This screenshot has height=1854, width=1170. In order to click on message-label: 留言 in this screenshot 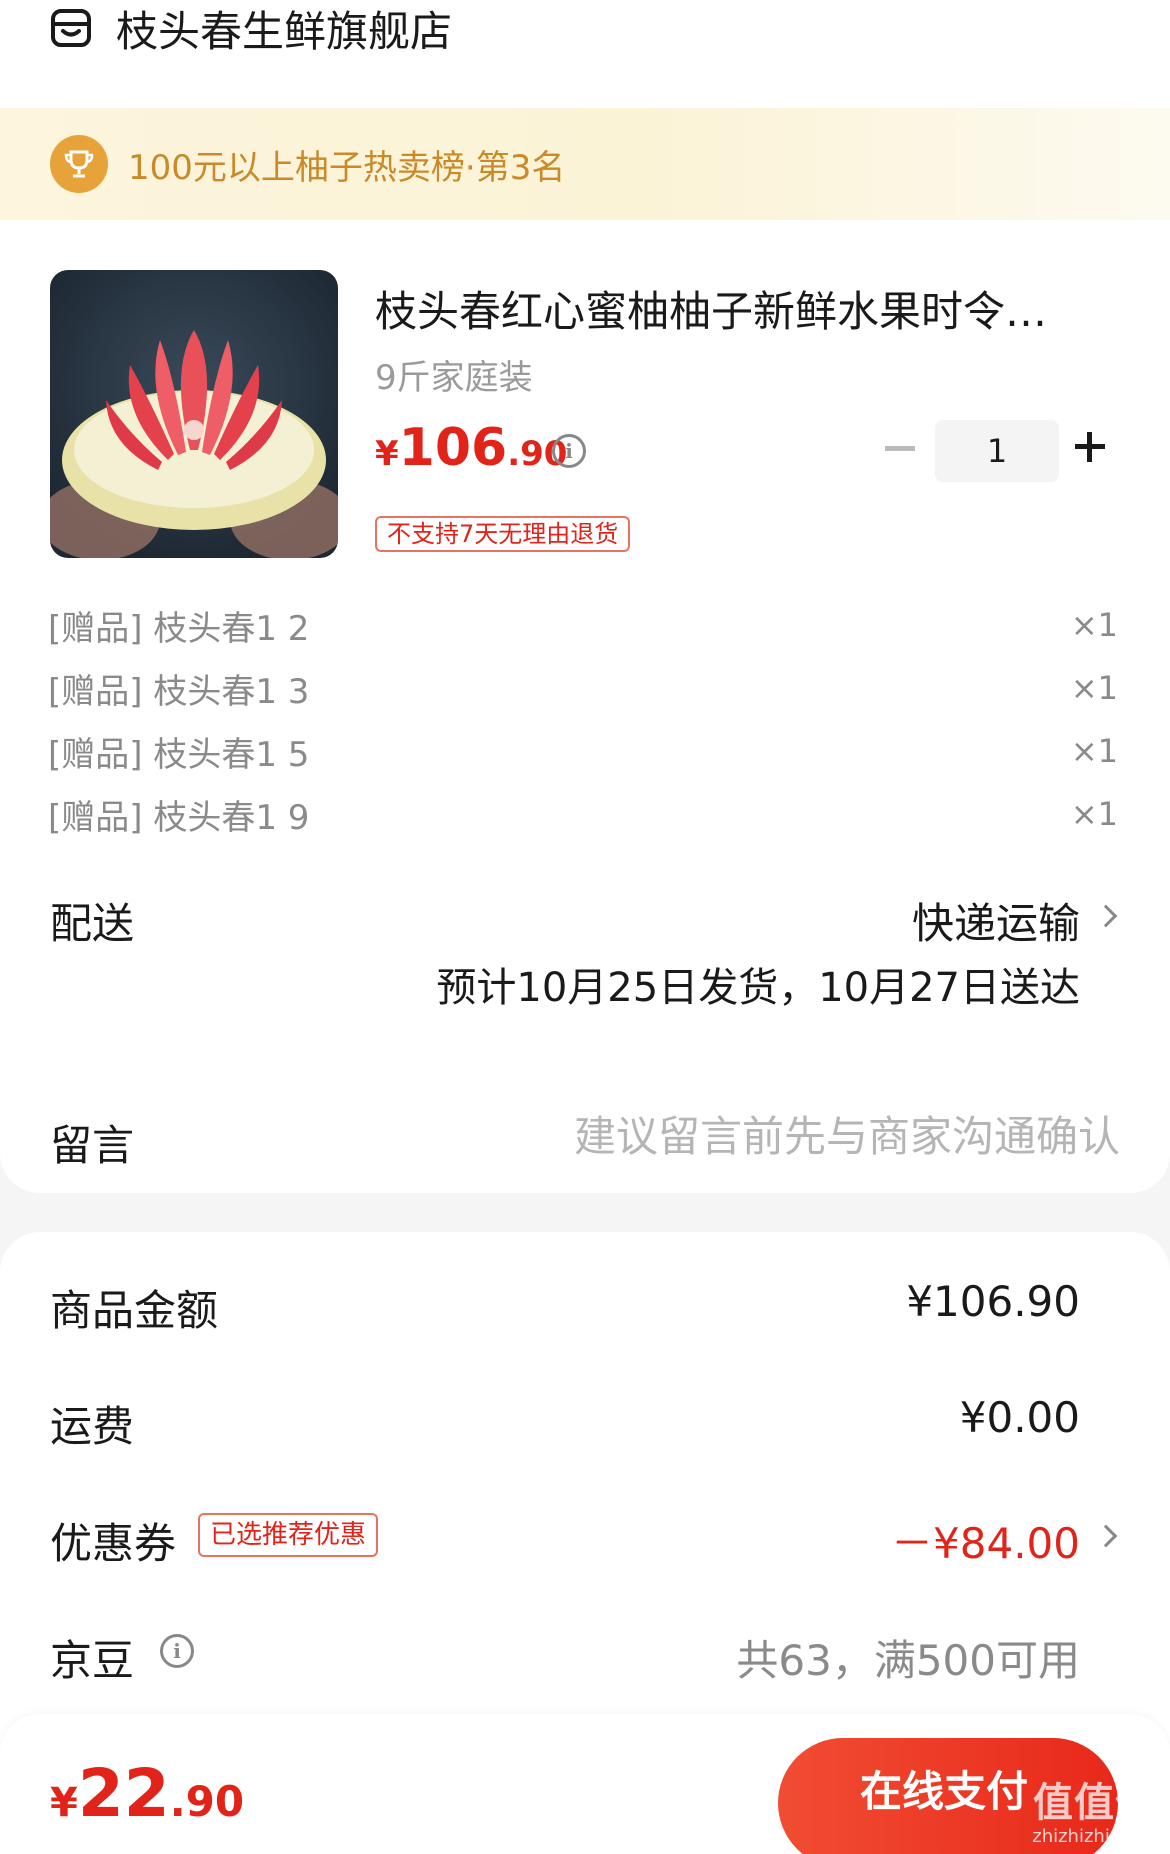, I will do `click(92, 1145)`.